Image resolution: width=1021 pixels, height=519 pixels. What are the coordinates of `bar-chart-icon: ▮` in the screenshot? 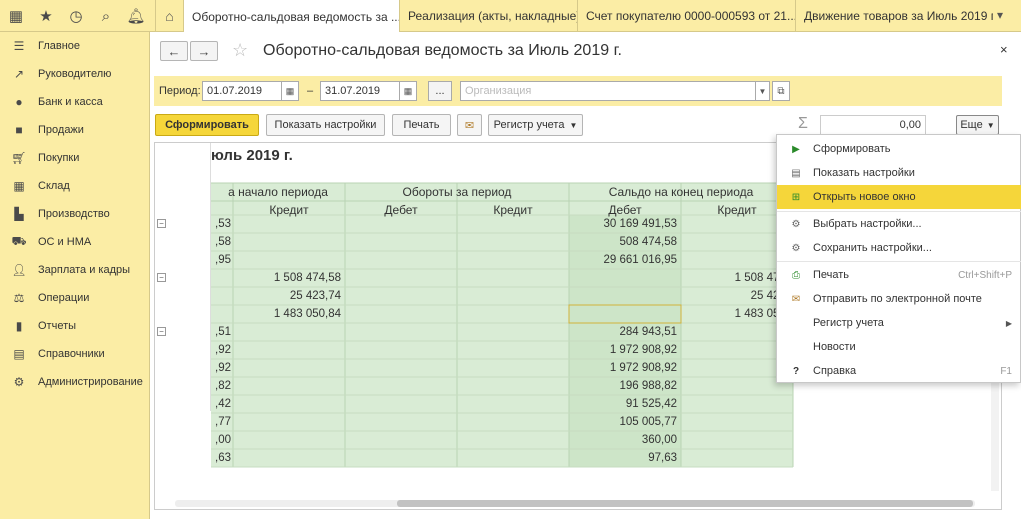 It's located at (19, 326).